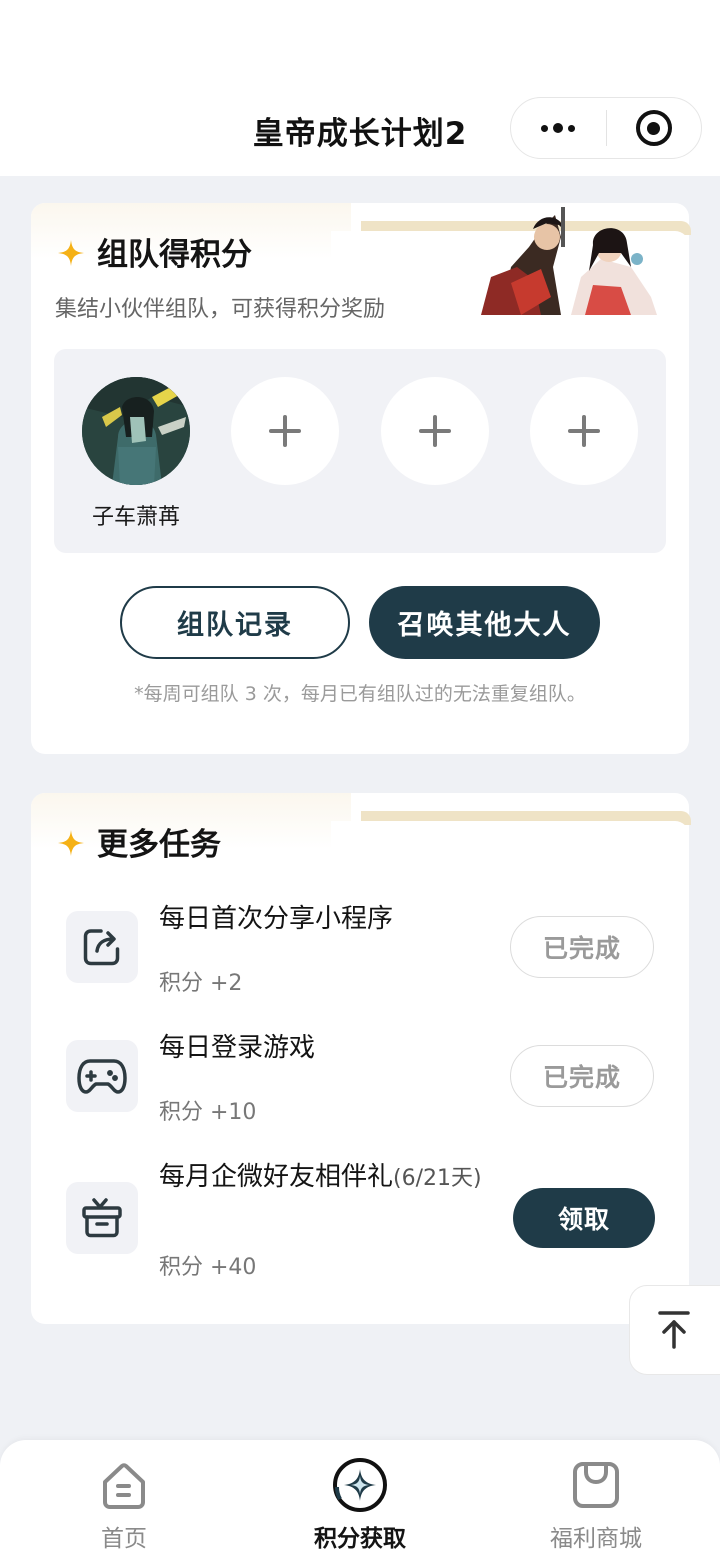 The height and width of the screenshot is (1568, 720). I want to click on team-section-subtitle: 集结小伙伴组队，可获得积分奖励, so click(220, 309).